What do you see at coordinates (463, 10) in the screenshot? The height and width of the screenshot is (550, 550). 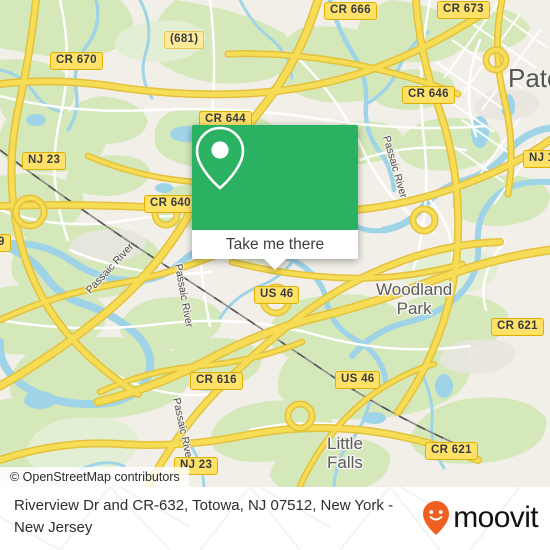 I see `road-shield-cr-673: CR 673` at bounding box center [463, 10].